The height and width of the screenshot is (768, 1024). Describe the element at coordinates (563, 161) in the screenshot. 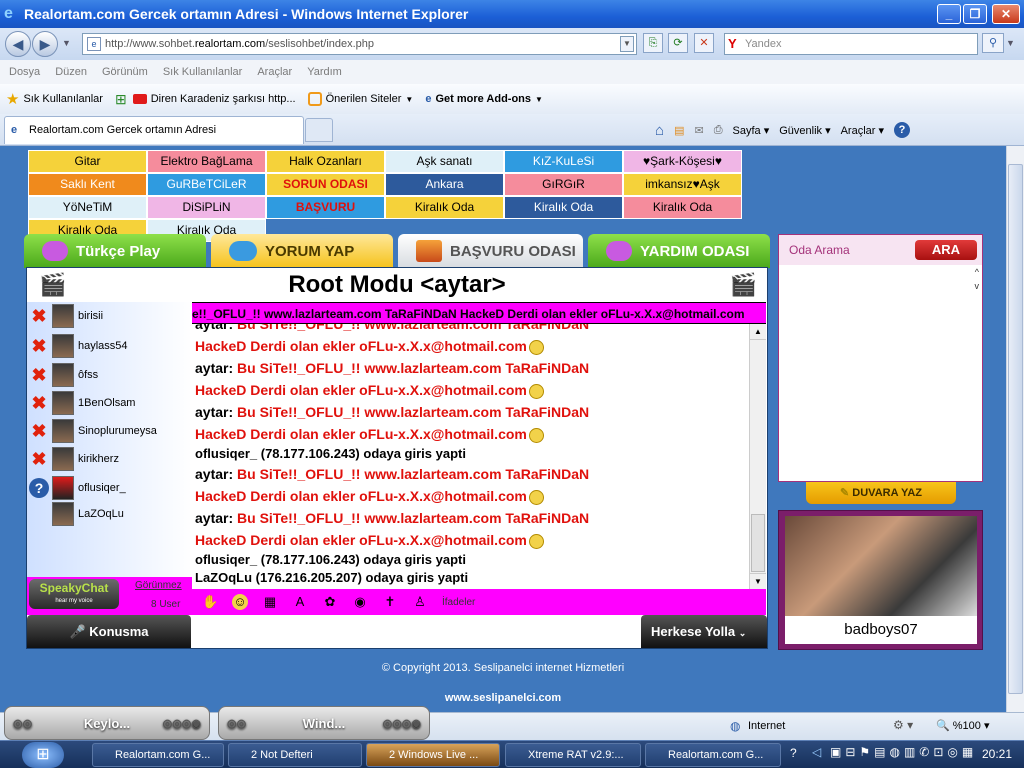

I see `room-button: KıZ-KuLeSi` at that location.